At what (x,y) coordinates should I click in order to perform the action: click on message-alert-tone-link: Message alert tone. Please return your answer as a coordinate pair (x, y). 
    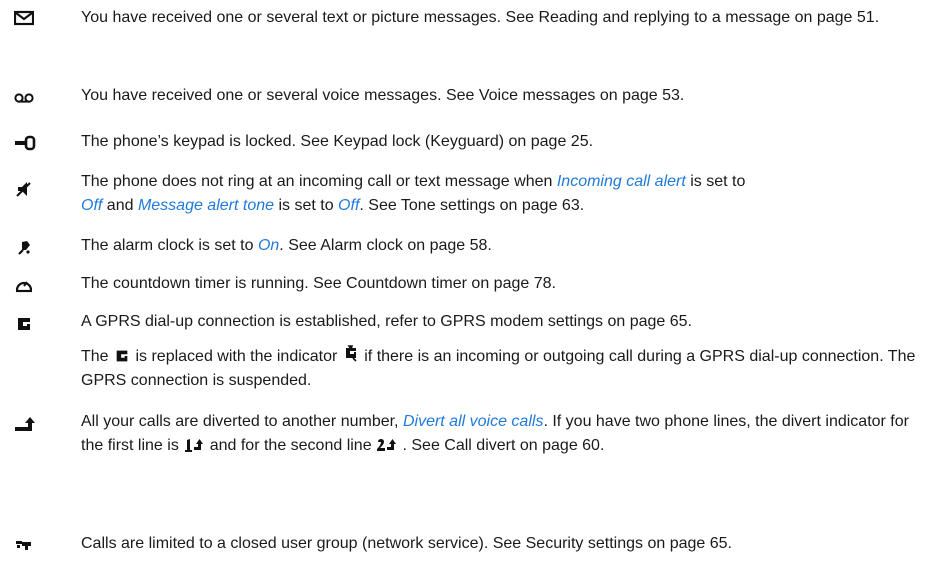
    Looking at the image, I should click on (206, 205).